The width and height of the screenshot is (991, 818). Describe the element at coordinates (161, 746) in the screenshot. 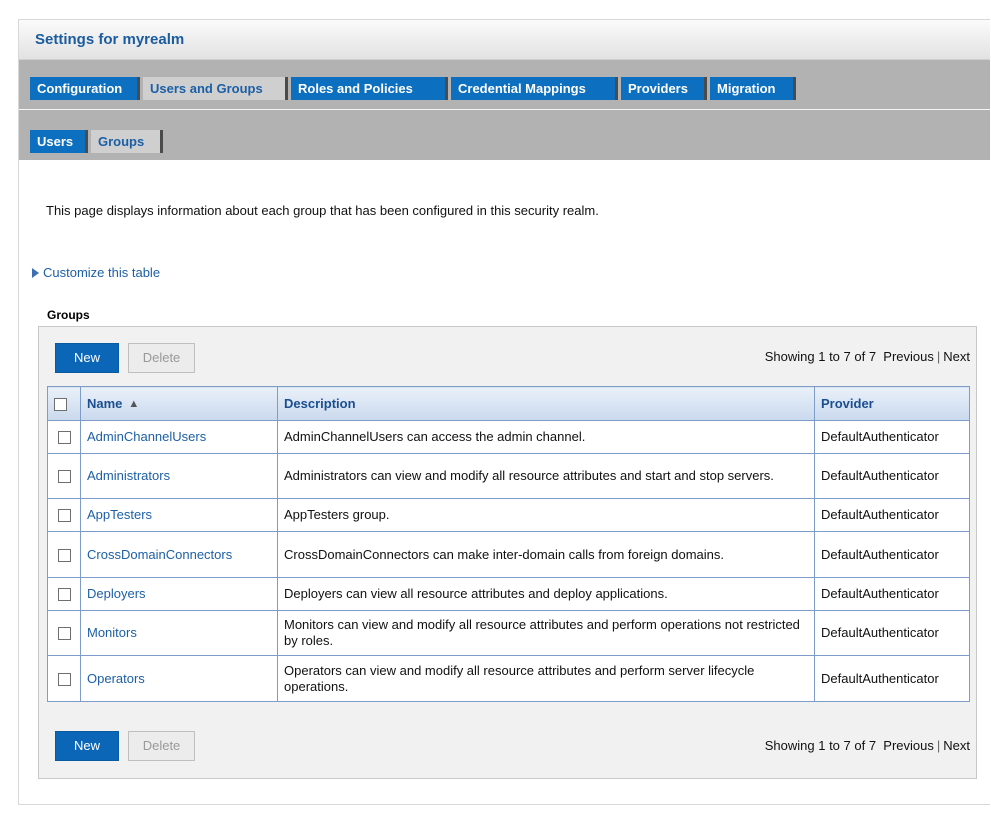

I see `delete-button-bottom: Delete` at that location.